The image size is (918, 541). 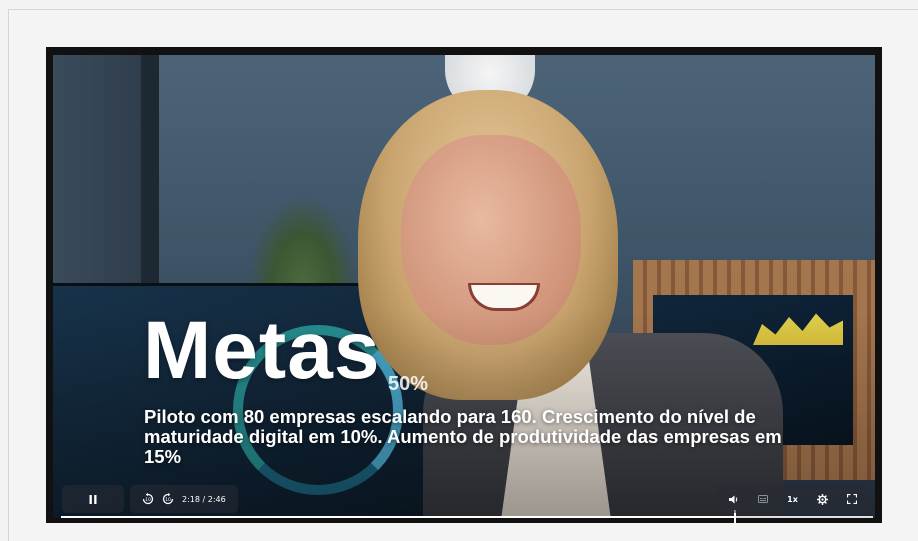 I want to click on rewind-button: 10, so click(x=148, y=499).